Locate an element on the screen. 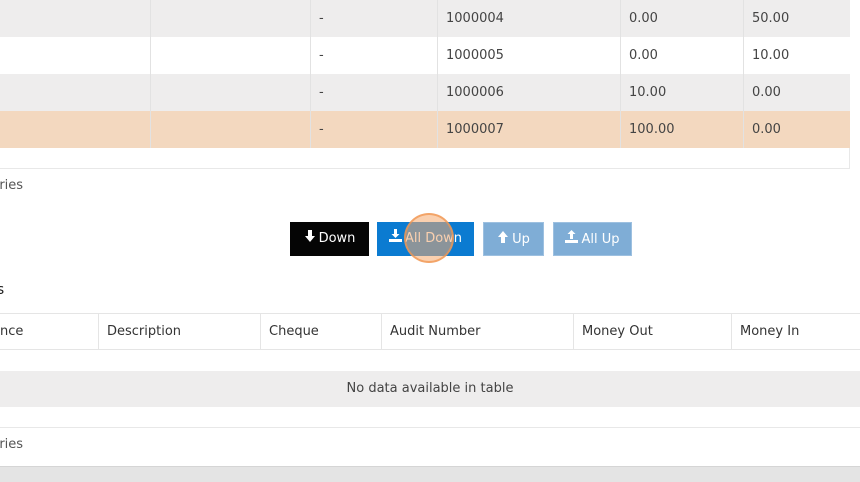 Image resolution: width=860 pixels, height=482 pixels. up-button: Up is located at coordinates (513, 239).